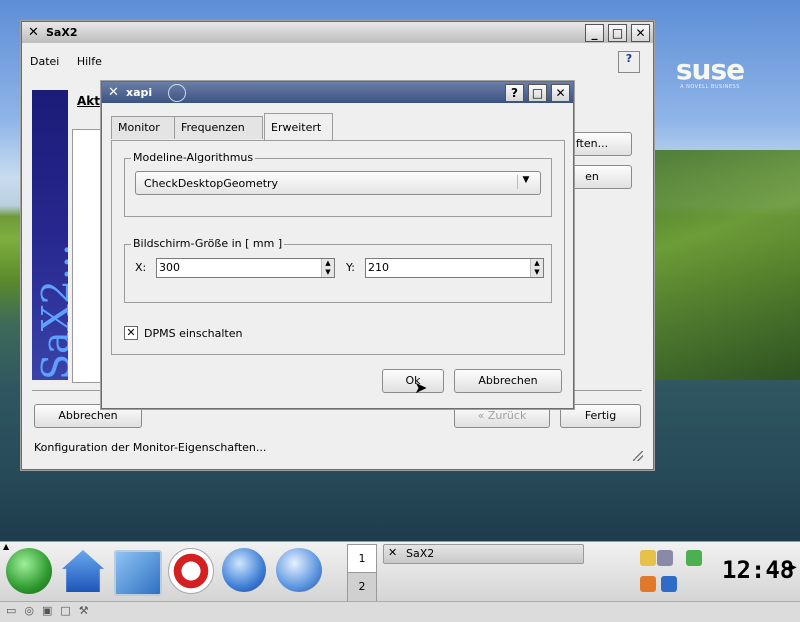  What do you see at coordinates (299, 570) in the screenshot?
I see `mail-calendar-icon` at bounding box center [299, 570].